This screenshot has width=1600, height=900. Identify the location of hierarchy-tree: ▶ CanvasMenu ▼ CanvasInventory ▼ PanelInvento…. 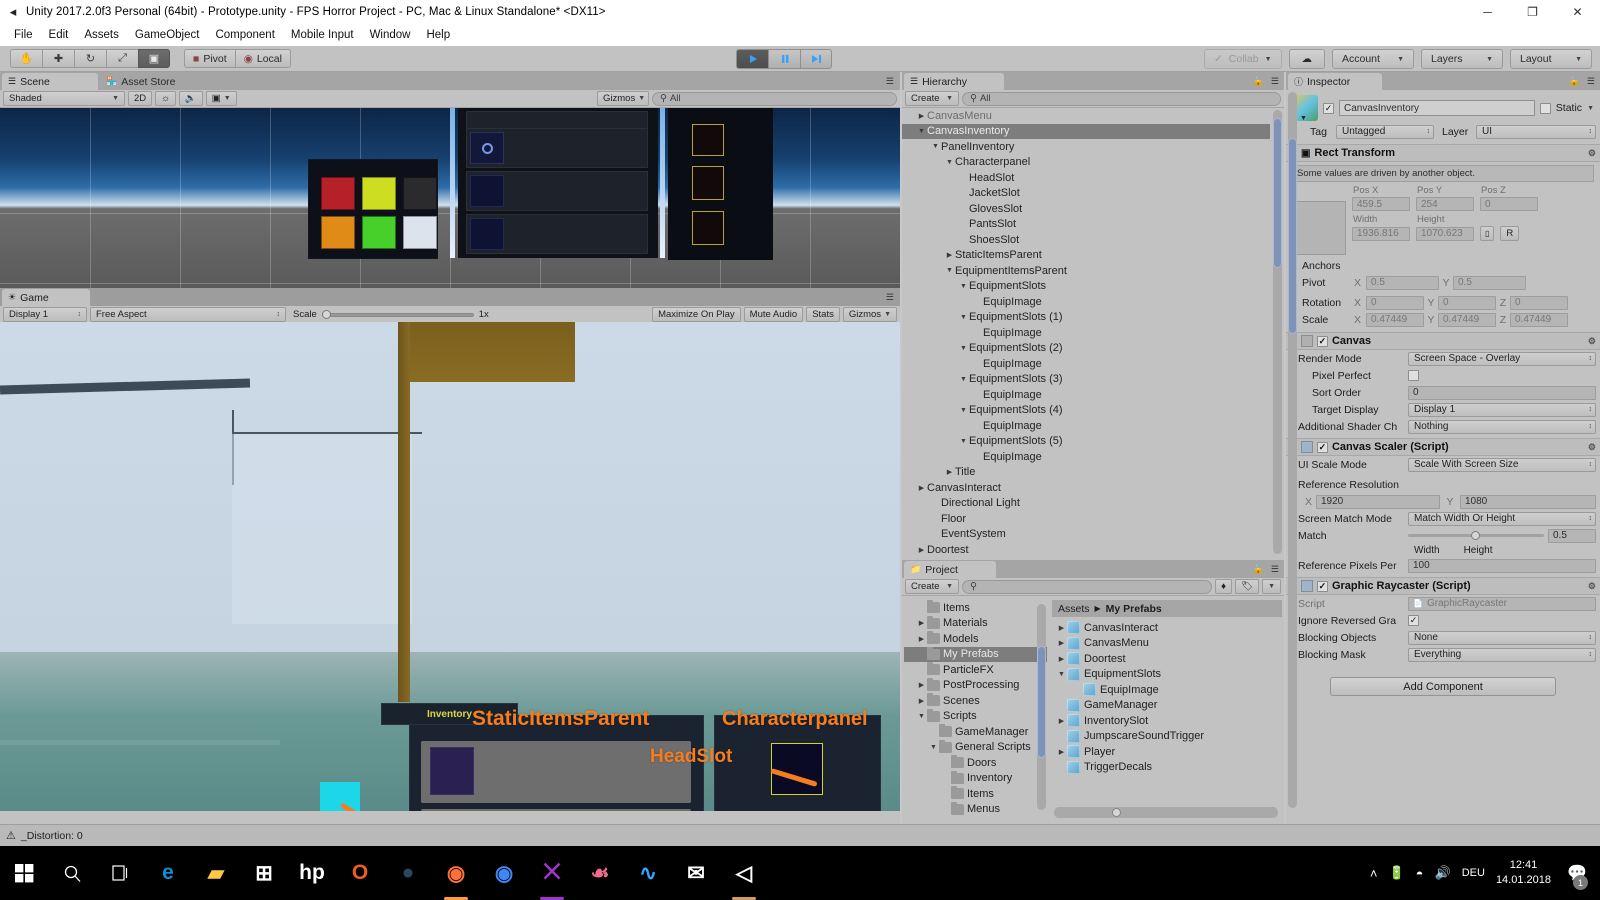
(1086, 334).